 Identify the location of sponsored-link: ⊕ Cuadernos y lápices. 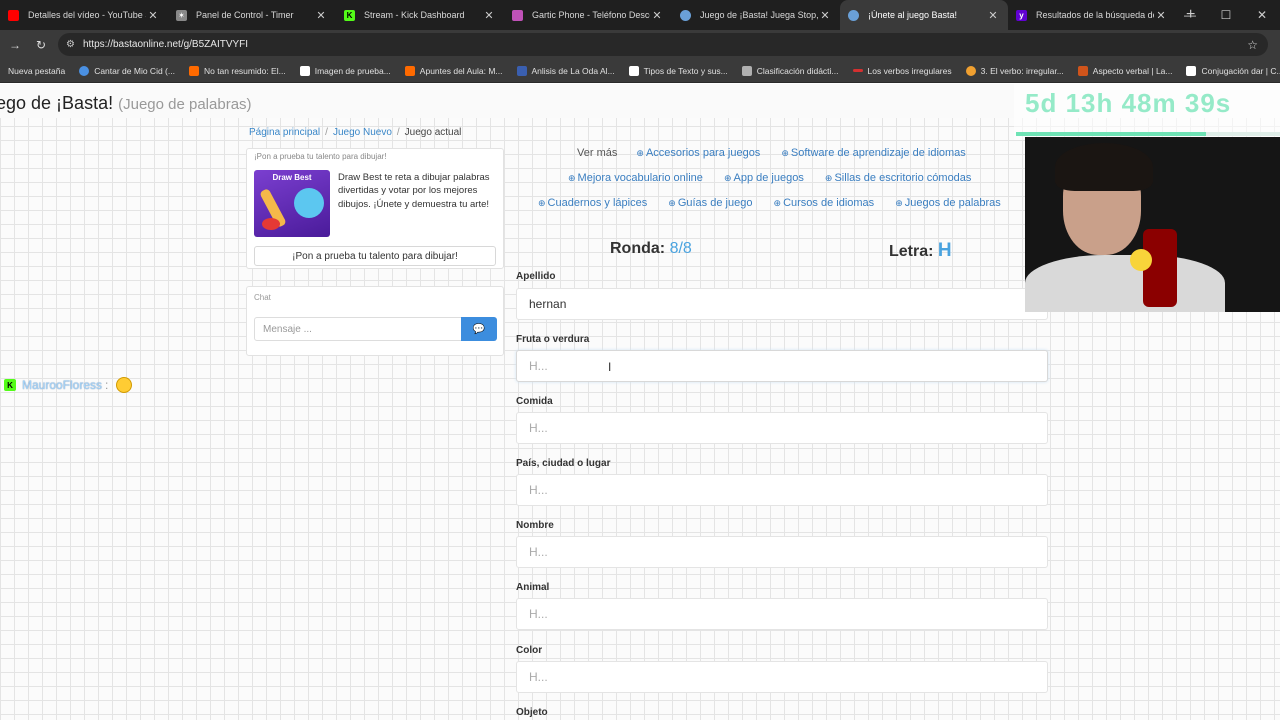
(592, 203).